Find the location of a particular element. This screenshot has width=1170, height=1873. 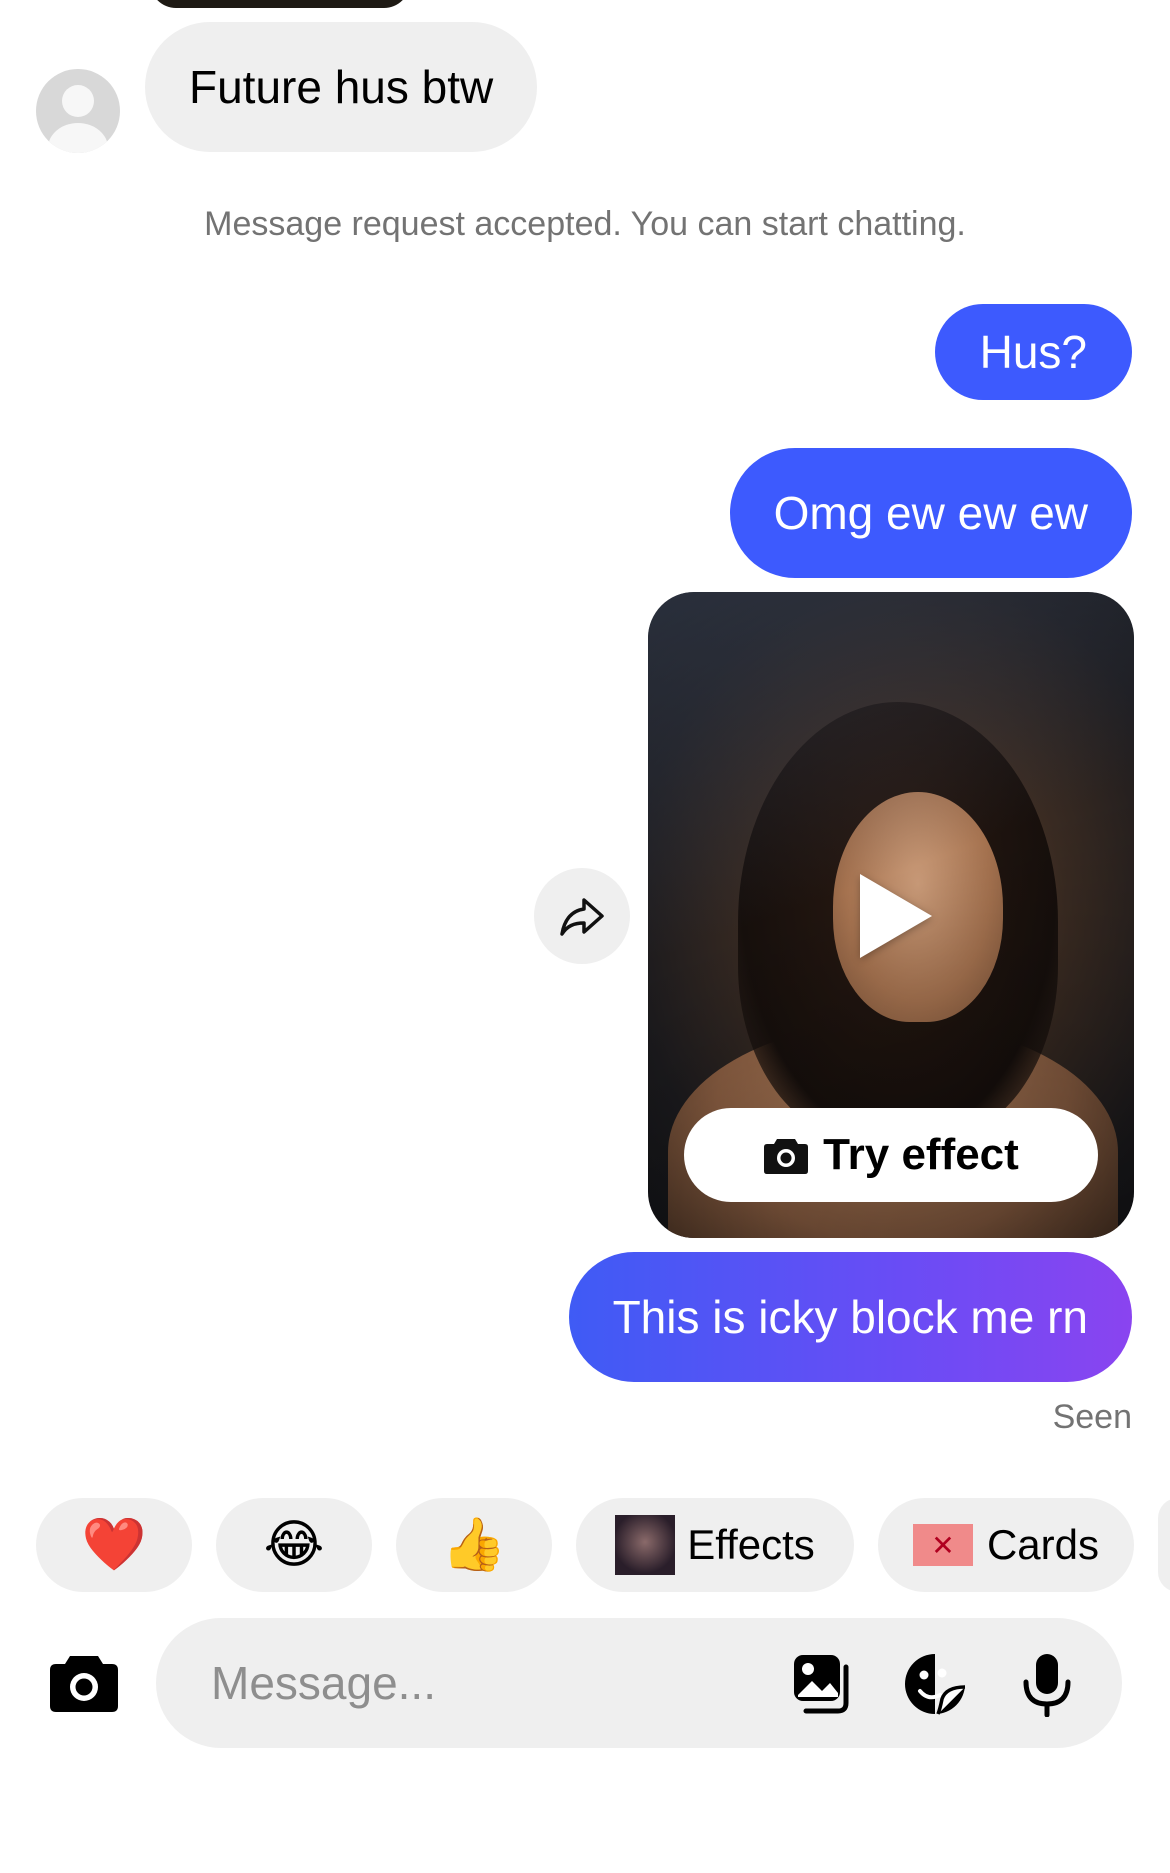

share-button is located at coordinates (582, 916).